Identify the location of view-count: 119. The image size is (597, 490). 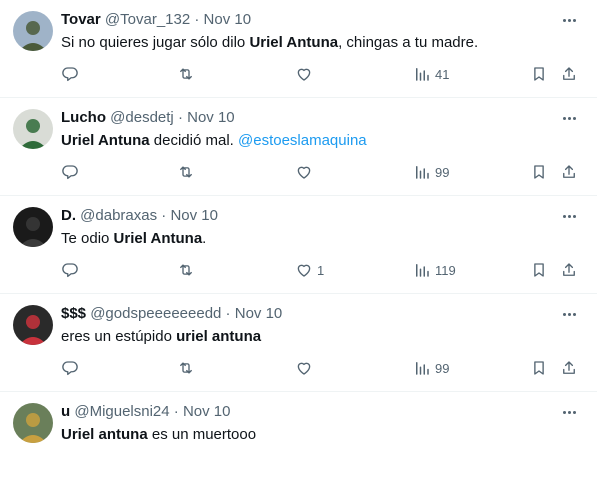
(445, 270).